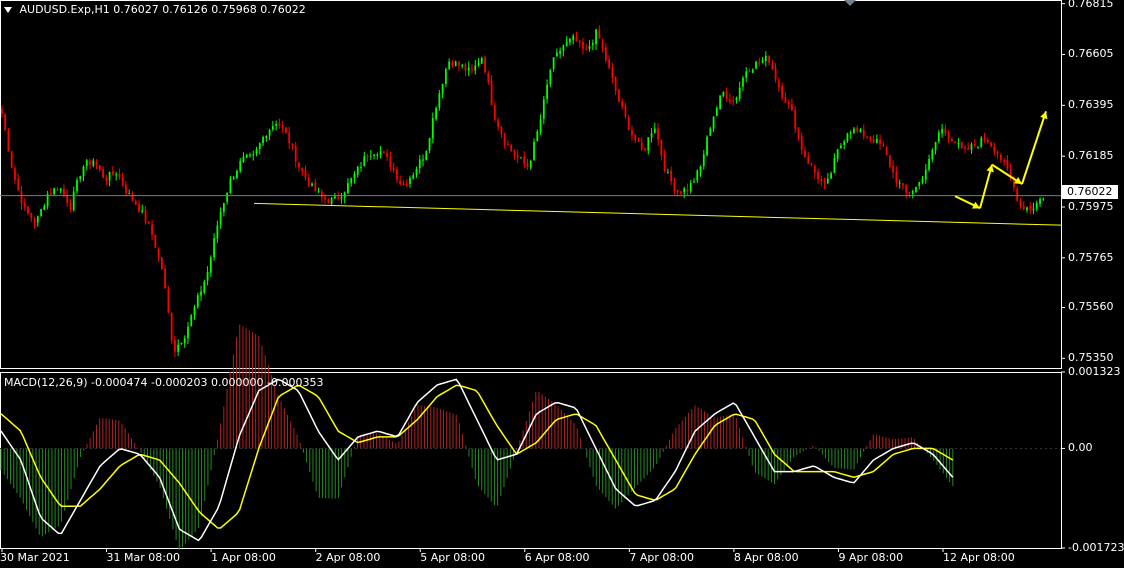 This screenshot has width=1124, height=568. Describe the element at coordinates (119, 382) in the screenshot. I see `macd-value-1: -0.000474` at that location.